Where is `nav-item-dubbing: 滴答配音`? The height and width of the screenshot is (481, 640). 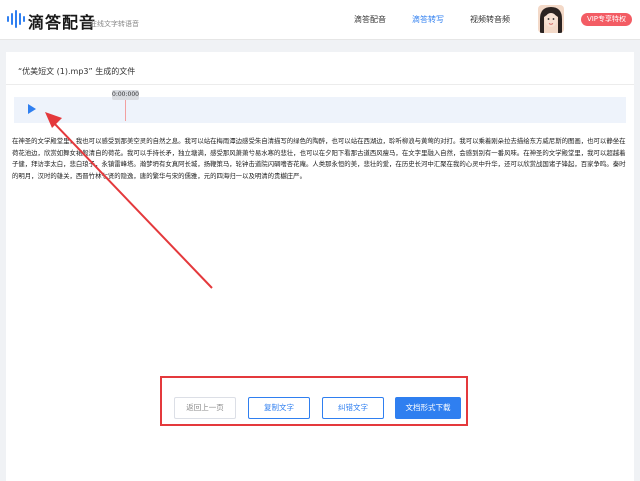
nav-item-dubbing: 滴答配音 is located at coordinates (370, 19).